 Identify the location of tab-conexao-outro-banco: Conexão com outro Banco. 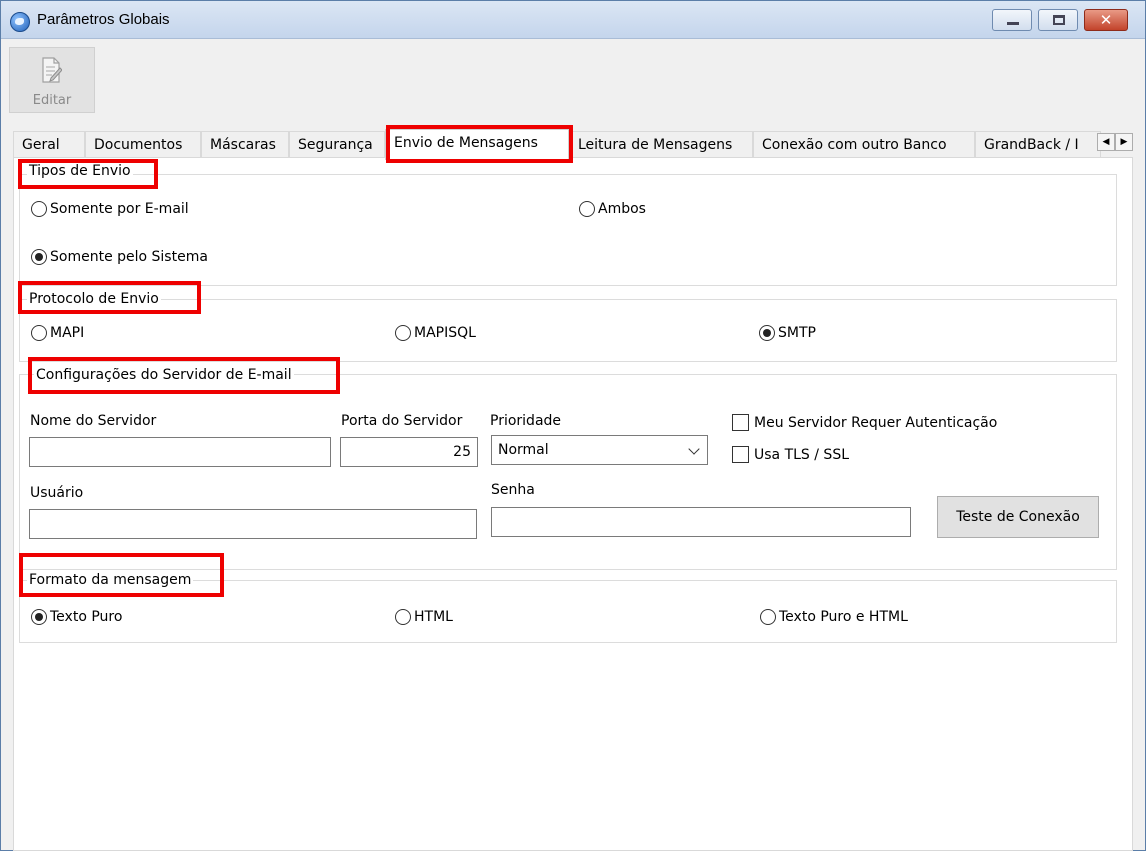
(864, 145).